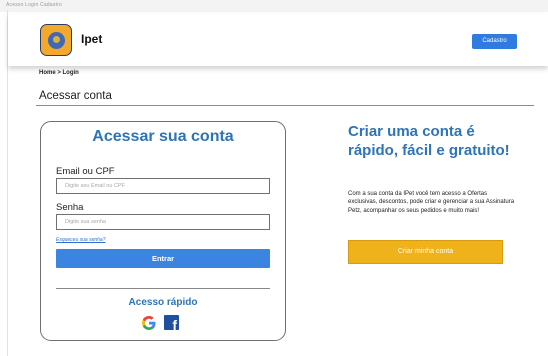 Image resolution: width=548 pixels, height=356 pixels. Describe the element at coordinates (149, 323) in the screenshot. I see `google-icon` at that location.